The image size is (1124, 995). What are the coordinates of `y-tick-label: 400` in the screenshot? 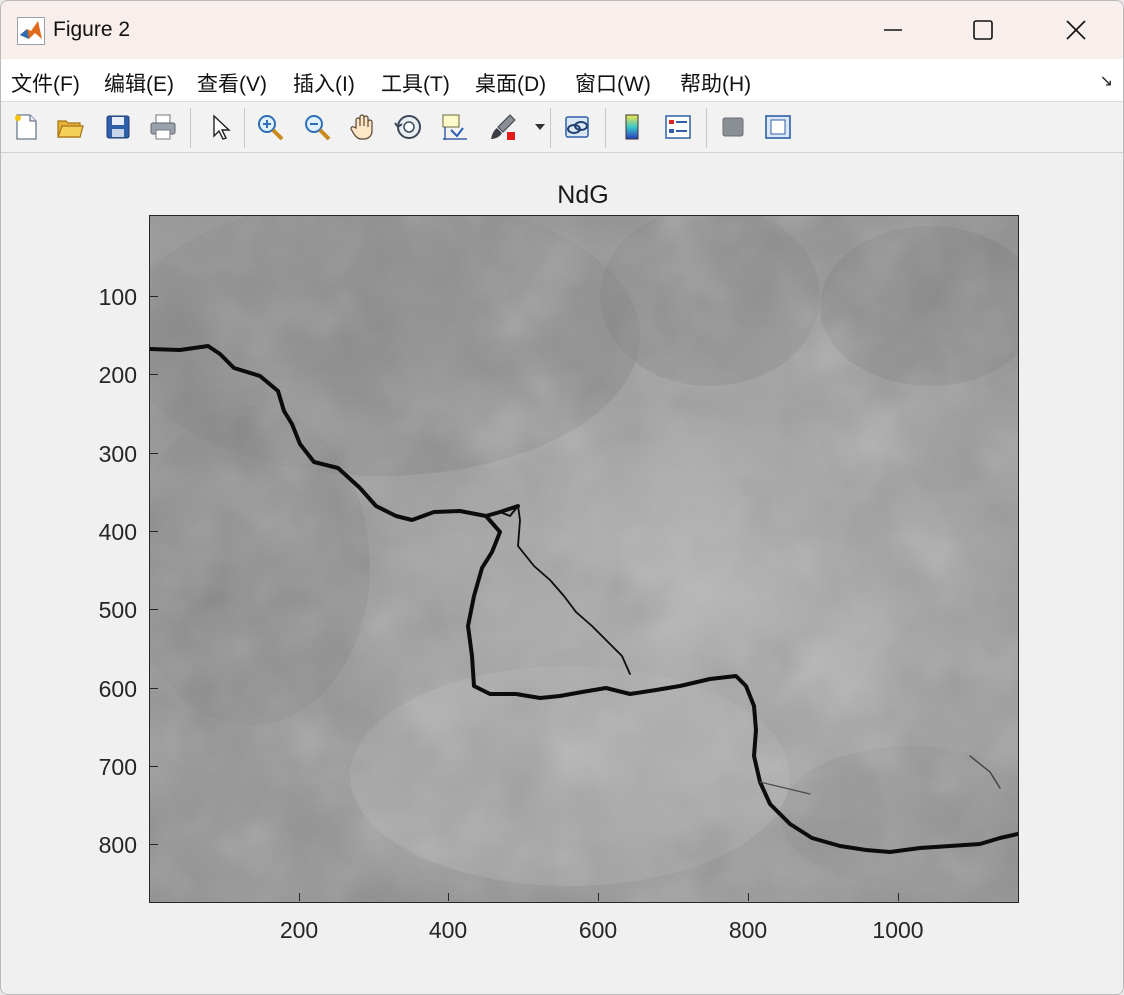 It's located at (117, 532).